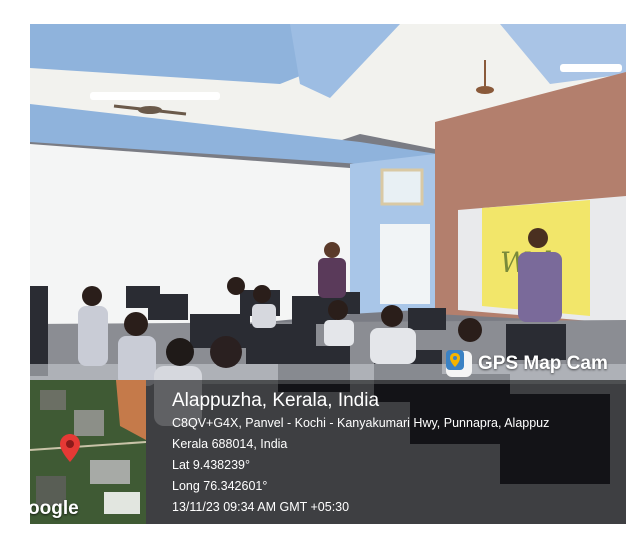  Describe the element at coordinates (543, 363) in the screenshot. I see `app-name: GPS Map Cam` at that location.